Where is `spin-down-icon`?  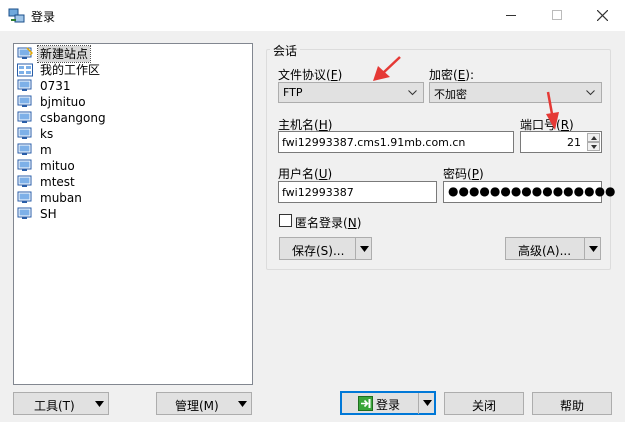
spin-down-icon is located at coordinates (594, 147).